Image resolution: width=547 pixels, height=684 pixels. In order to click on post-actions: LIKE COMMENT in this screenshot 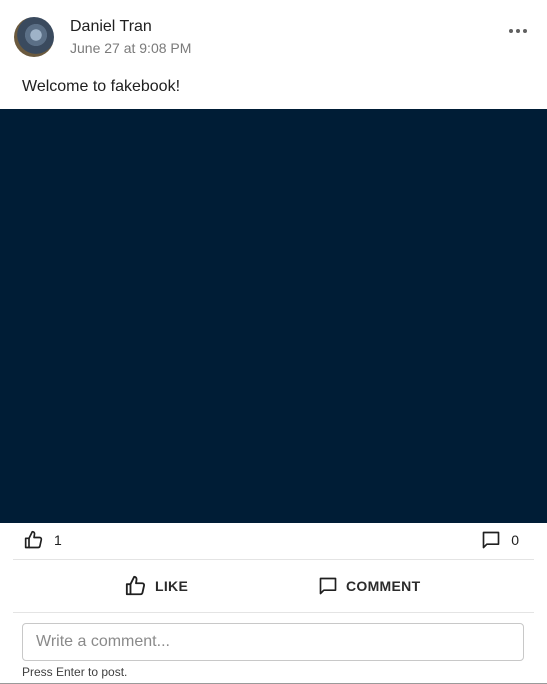, I will do `click(273, 586)`.